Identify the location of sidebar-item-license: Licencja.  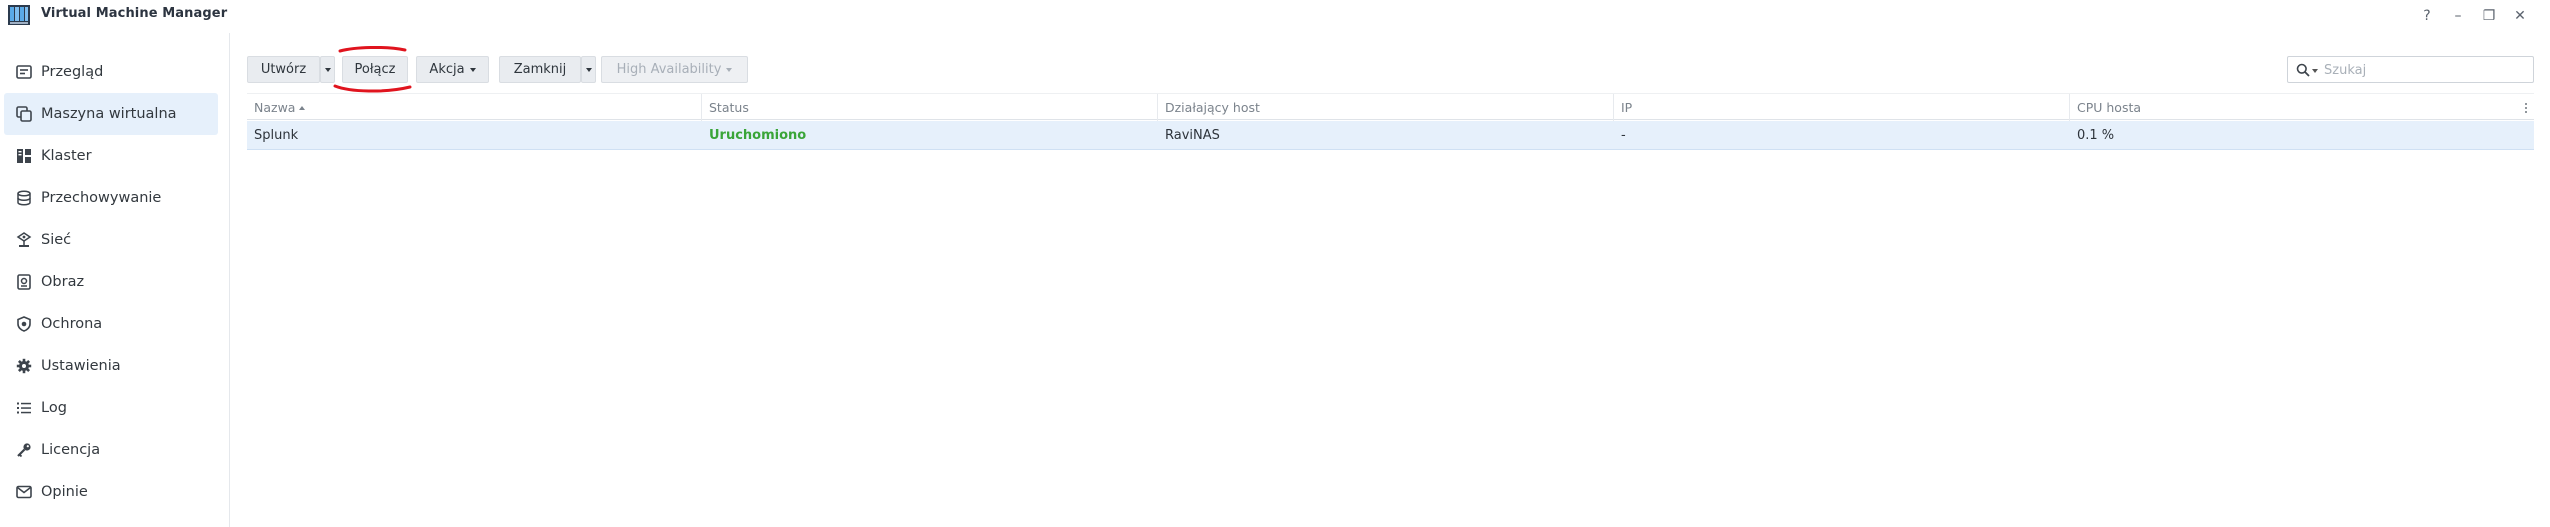
(111, 450).